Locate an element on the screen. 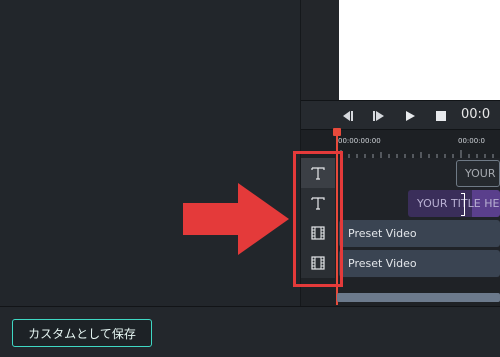 The height and width of the screenshot is (357, 500). playback-controls: 00:0 is located at coordinates (400, 115).